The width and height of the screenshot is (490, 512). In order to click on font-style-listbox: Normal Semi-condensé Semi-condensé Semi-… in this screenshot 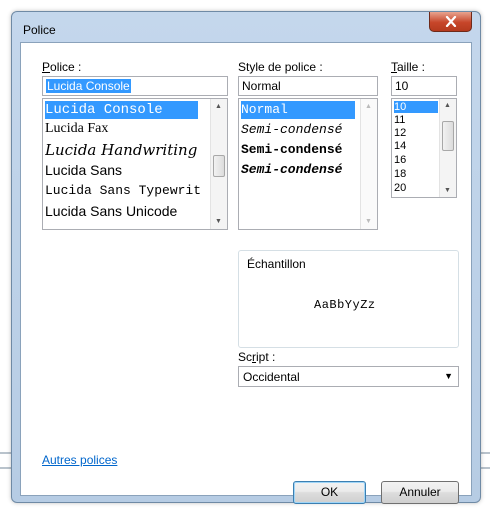, I will do `click(308, 164)`.